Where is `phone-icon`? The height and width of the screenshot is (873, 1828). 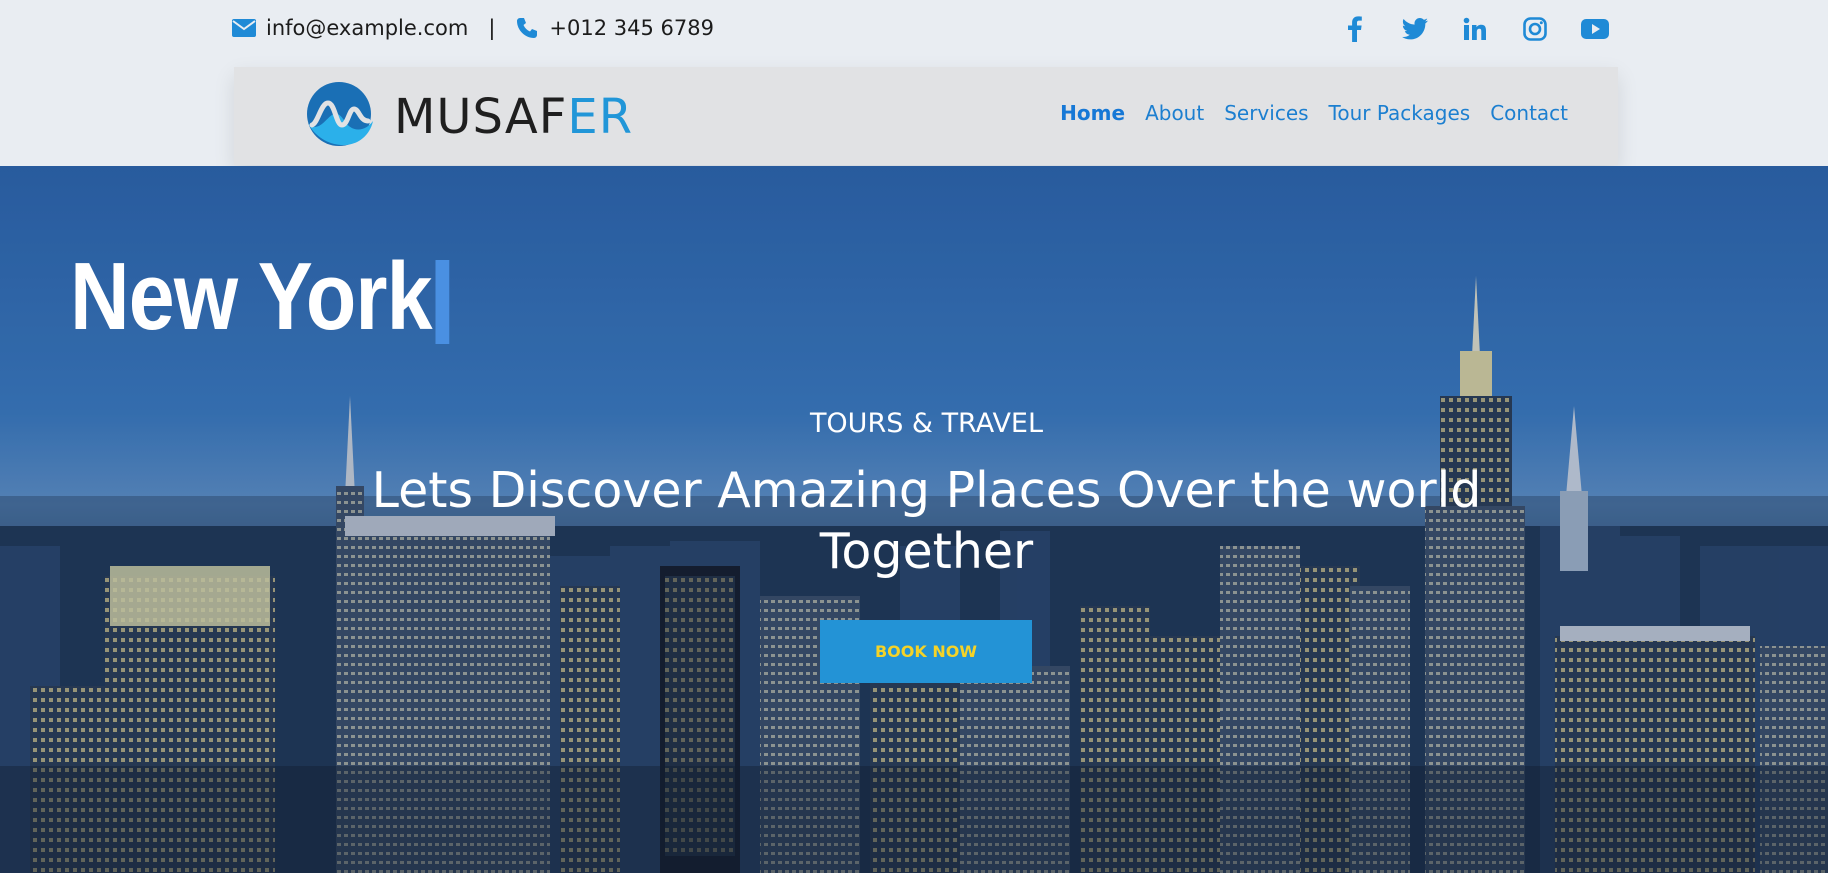
phone-icon is located at coordinates (527, 28).